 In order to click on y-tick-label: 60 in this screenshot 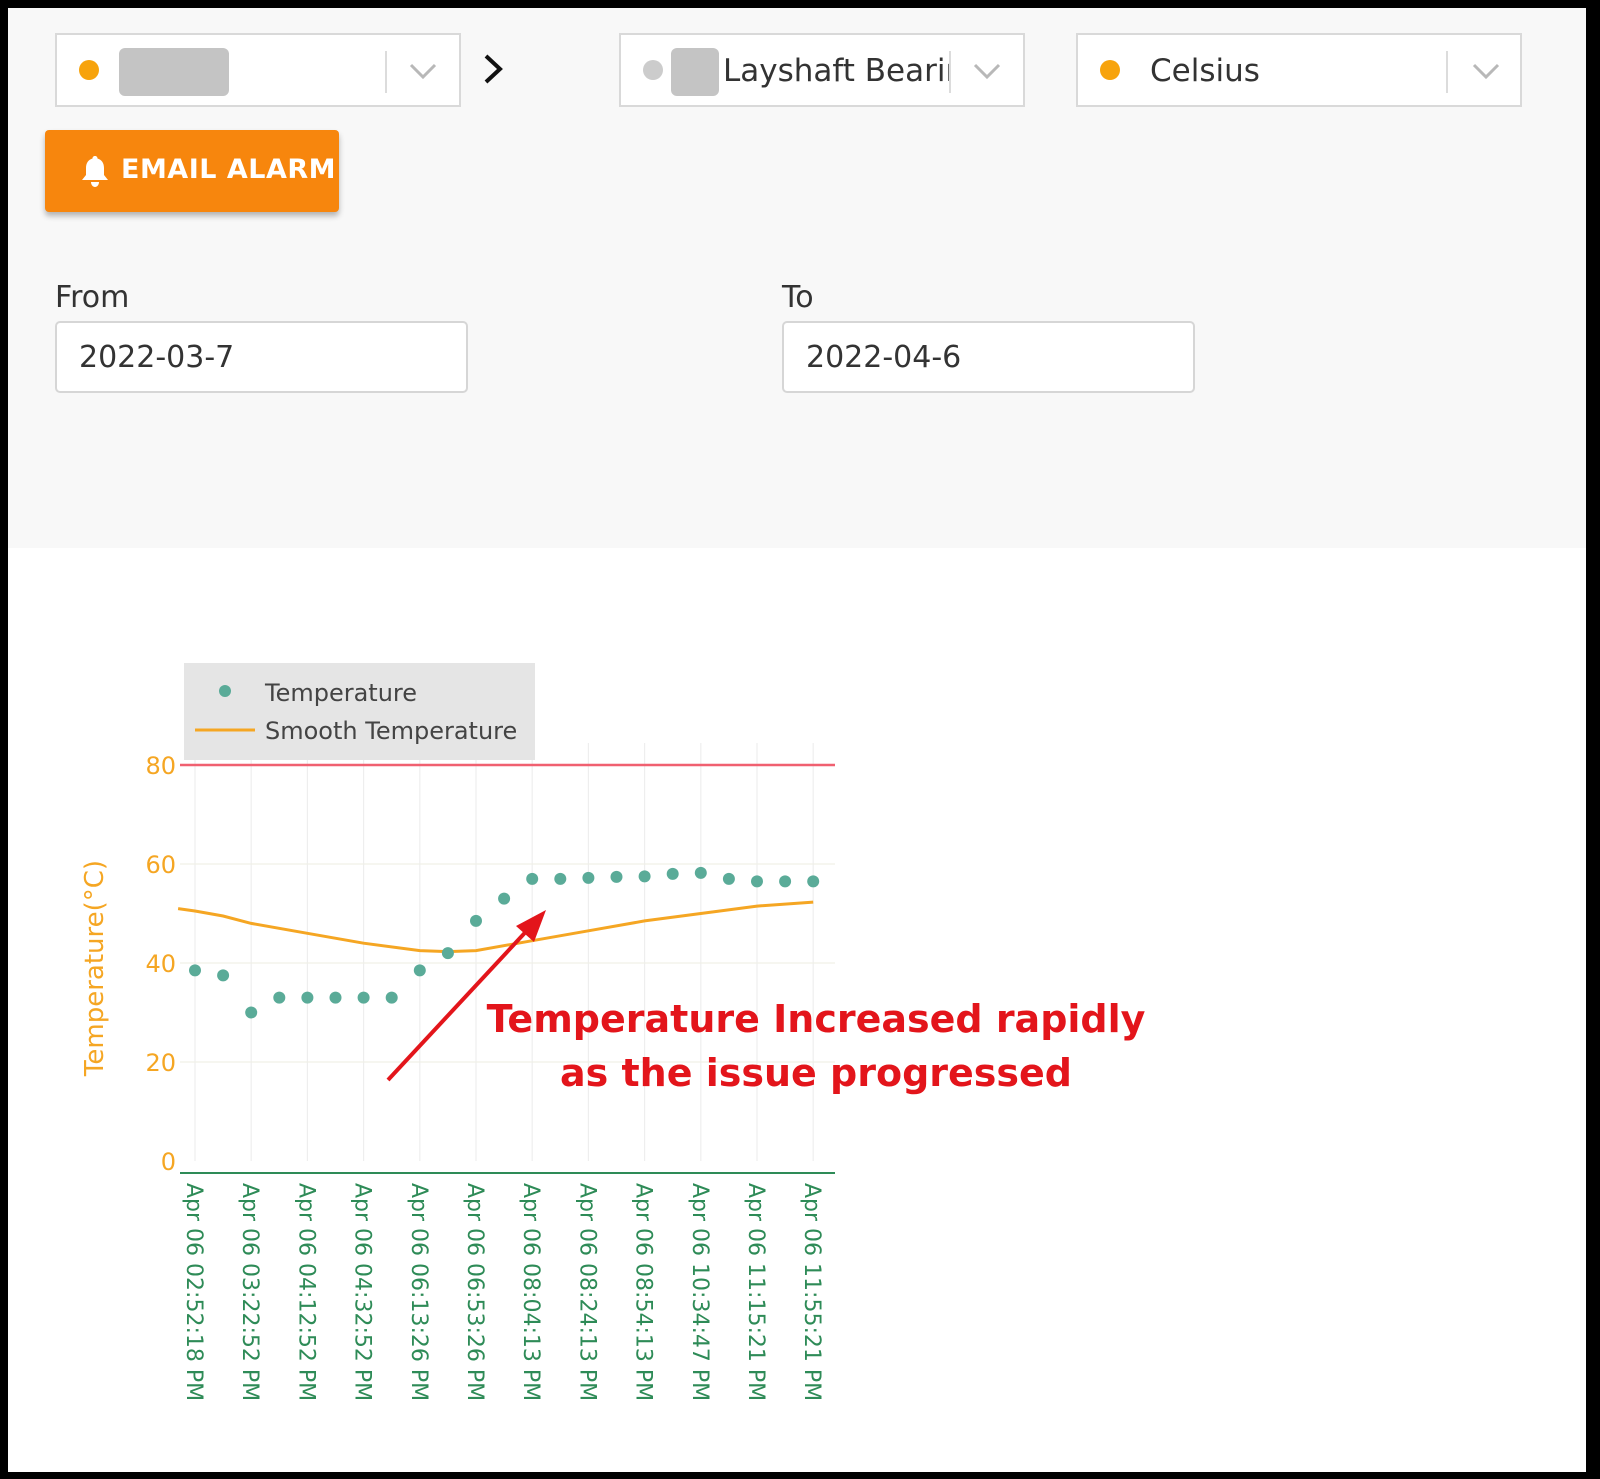, I will do `click(160, 865)`.